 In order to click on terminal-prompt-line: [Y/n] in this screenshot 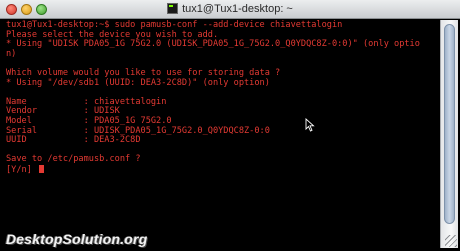, I will do `click(223, 169)`.